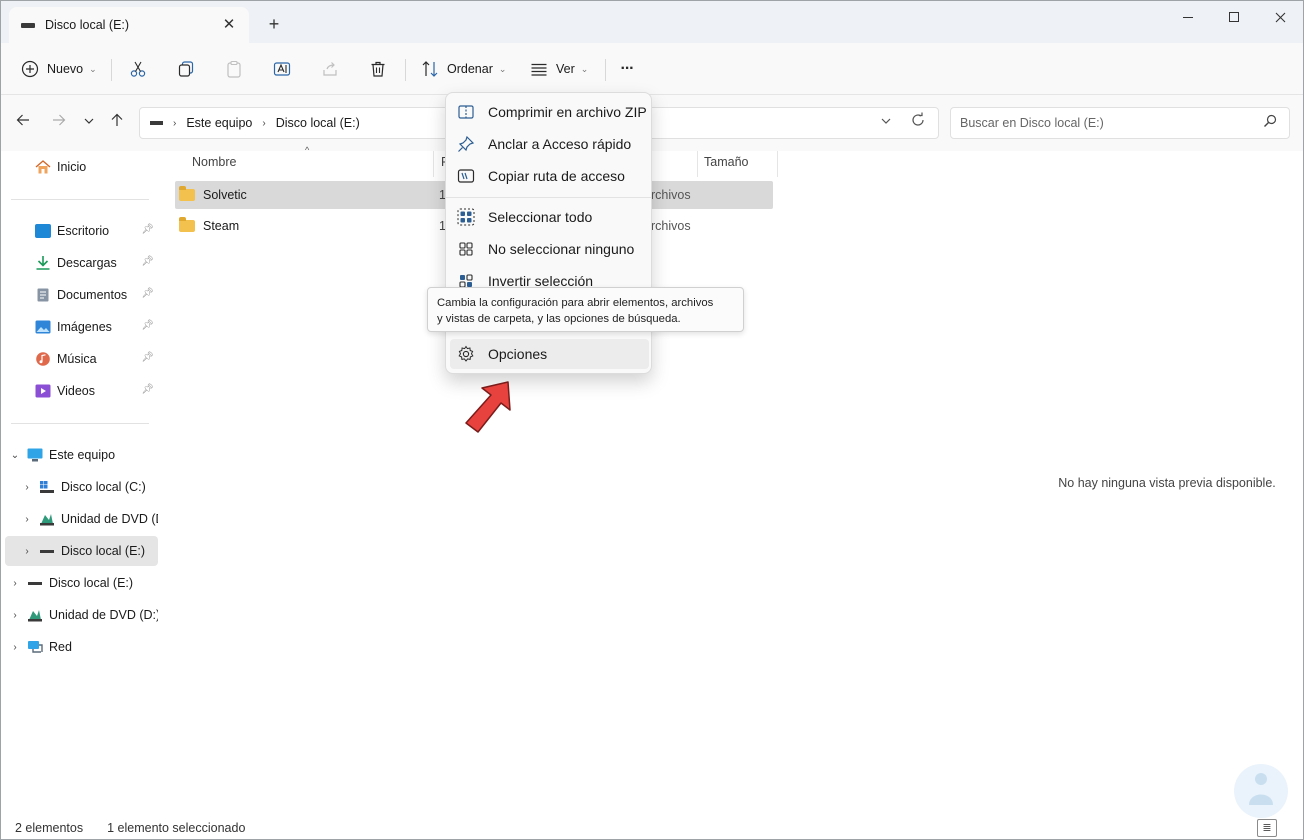  I want to click on sidebar-item-documentos: Documentos 📌︎, so click(81, 295).